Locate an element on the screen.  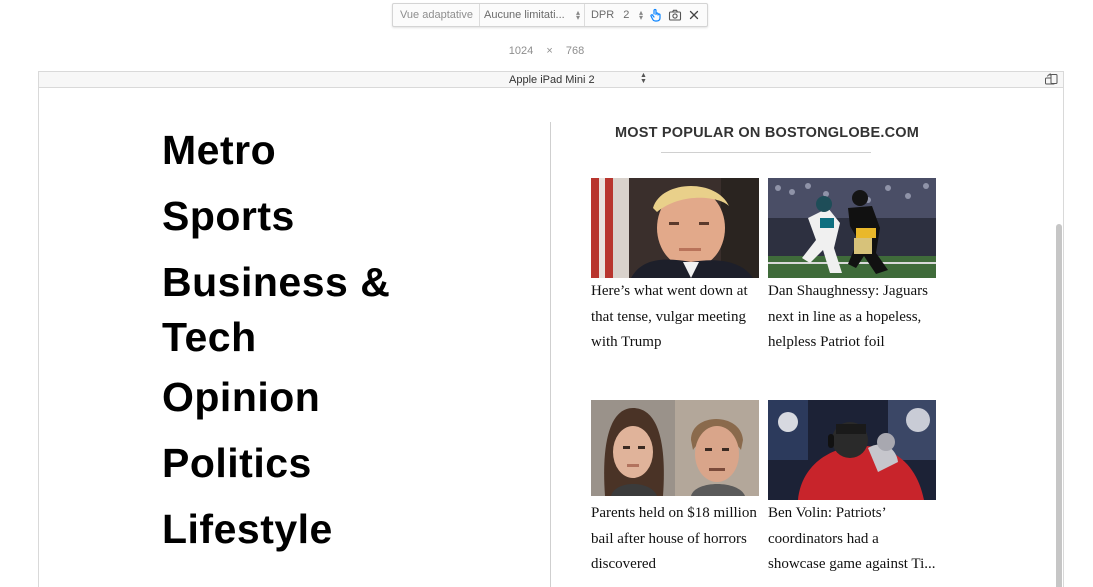
camera-icon is located at coordinates (675, 15).